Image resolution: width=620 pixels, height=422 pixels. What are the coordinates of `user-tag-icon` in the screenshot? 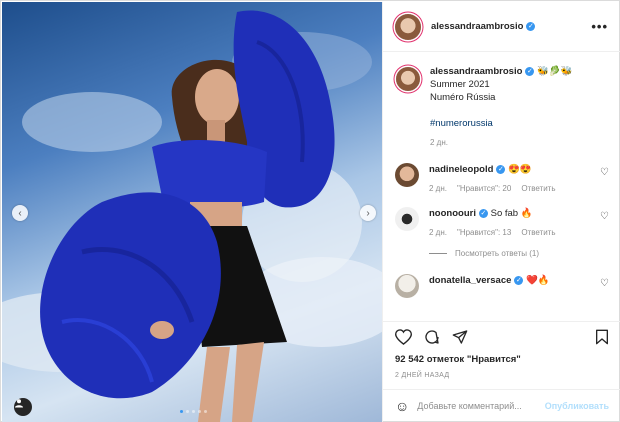 It's located at (19, 403).